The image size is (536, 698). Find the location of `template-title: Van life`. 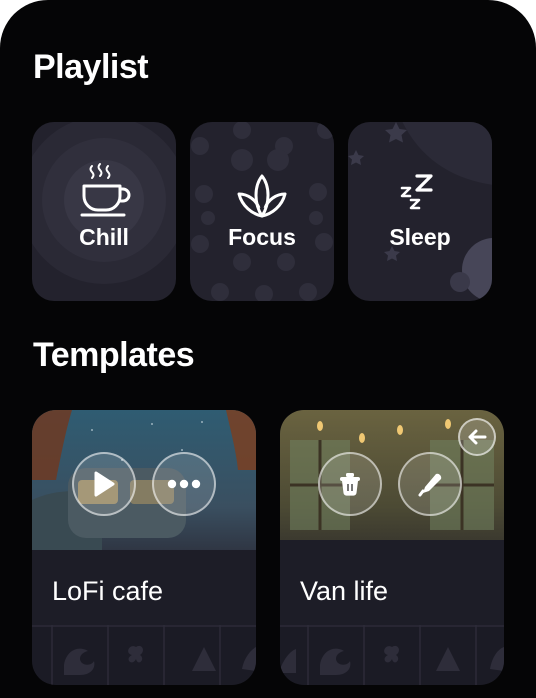

template-title: Van life is located at coordinates (344, 591).